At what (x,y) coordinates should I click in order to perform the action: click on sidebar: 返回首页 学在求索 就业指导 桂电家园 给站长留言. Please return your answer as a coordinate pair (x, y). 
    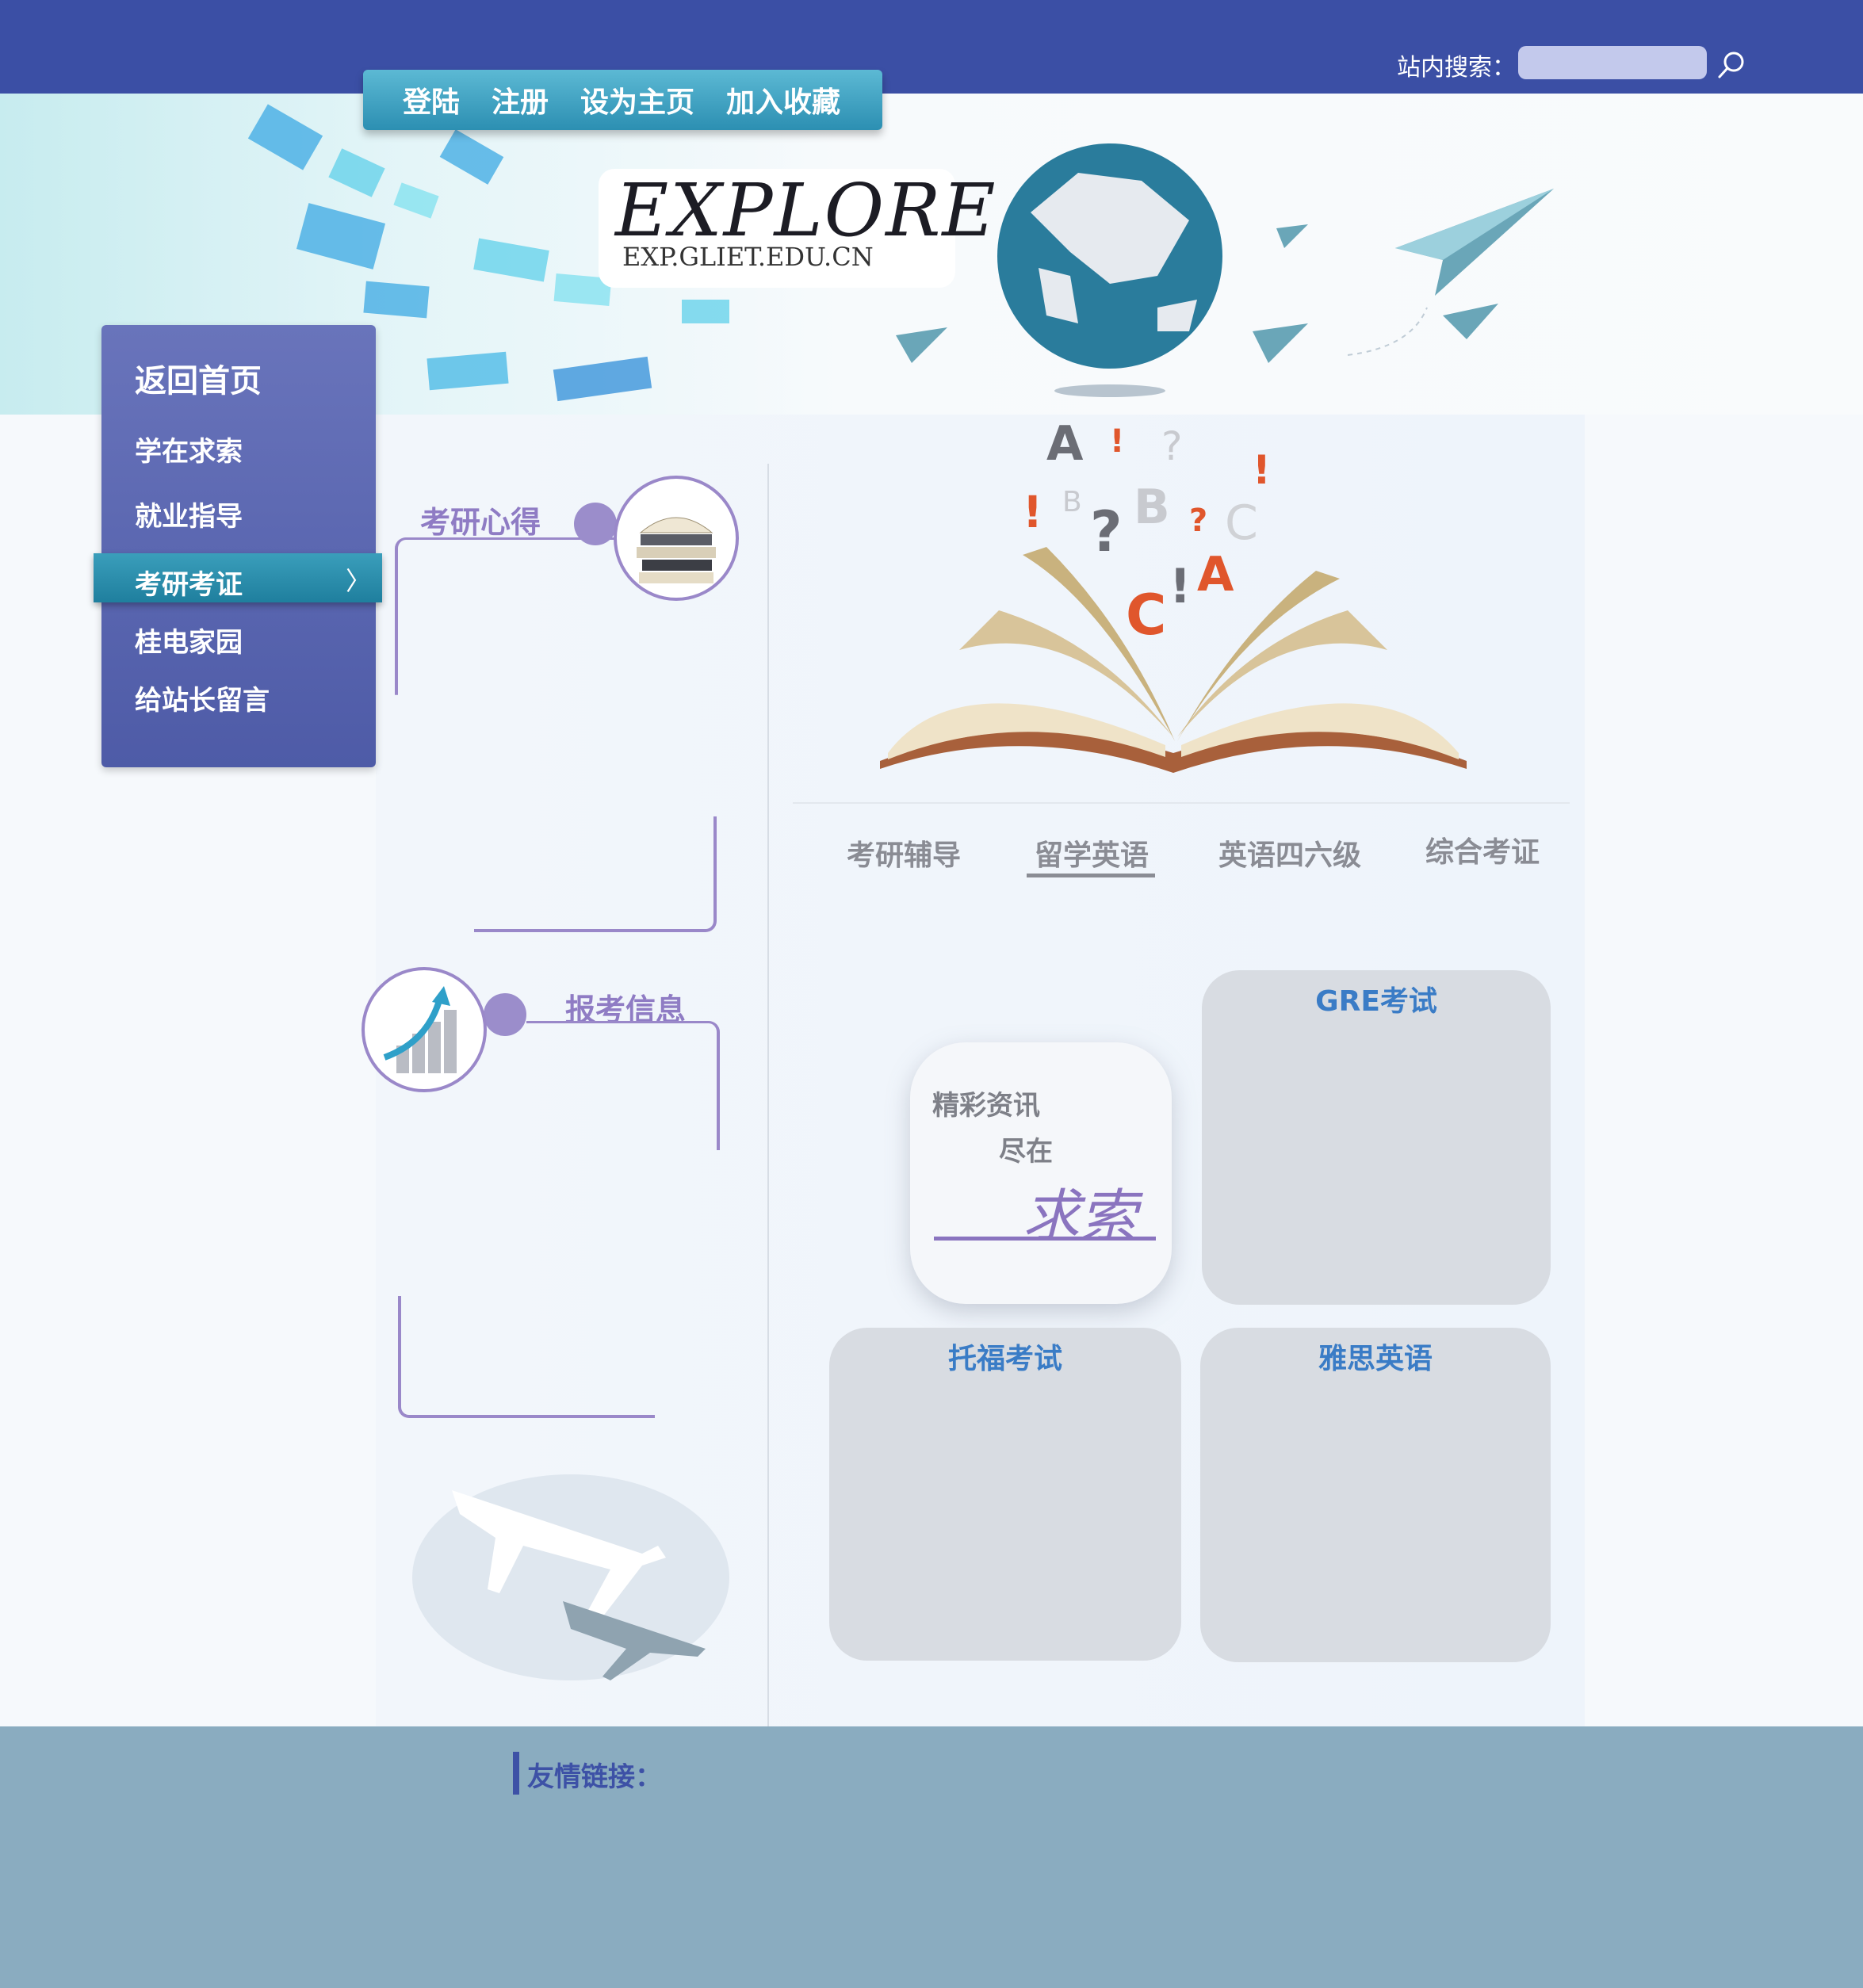
    Looking at the image, I should click on (239, 546).